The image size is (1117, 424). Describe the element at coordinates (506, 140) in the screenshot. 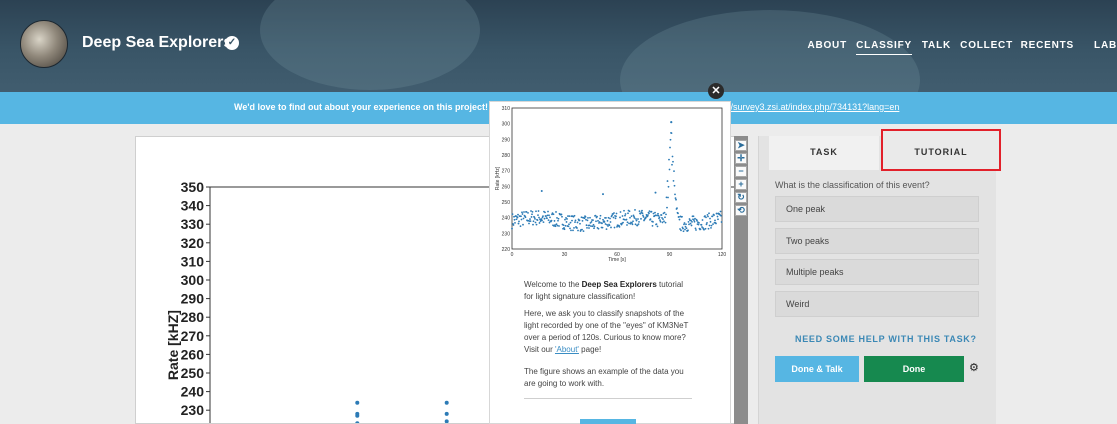

I see `tutorial-y-tick-label: 290` at that location.